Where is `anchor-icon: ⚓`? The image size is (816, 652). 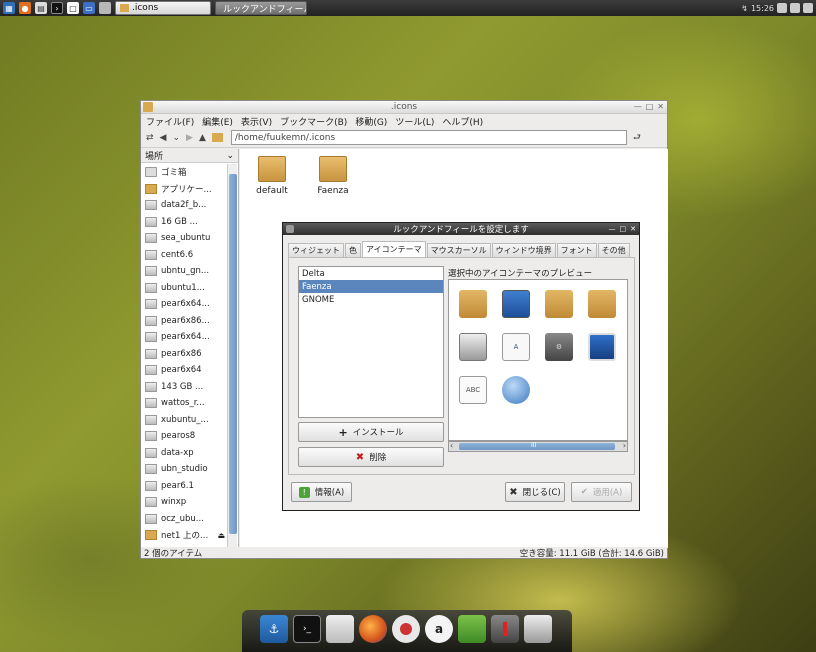 anchor-icon: ⚓ is located at coordinates (274, 629).